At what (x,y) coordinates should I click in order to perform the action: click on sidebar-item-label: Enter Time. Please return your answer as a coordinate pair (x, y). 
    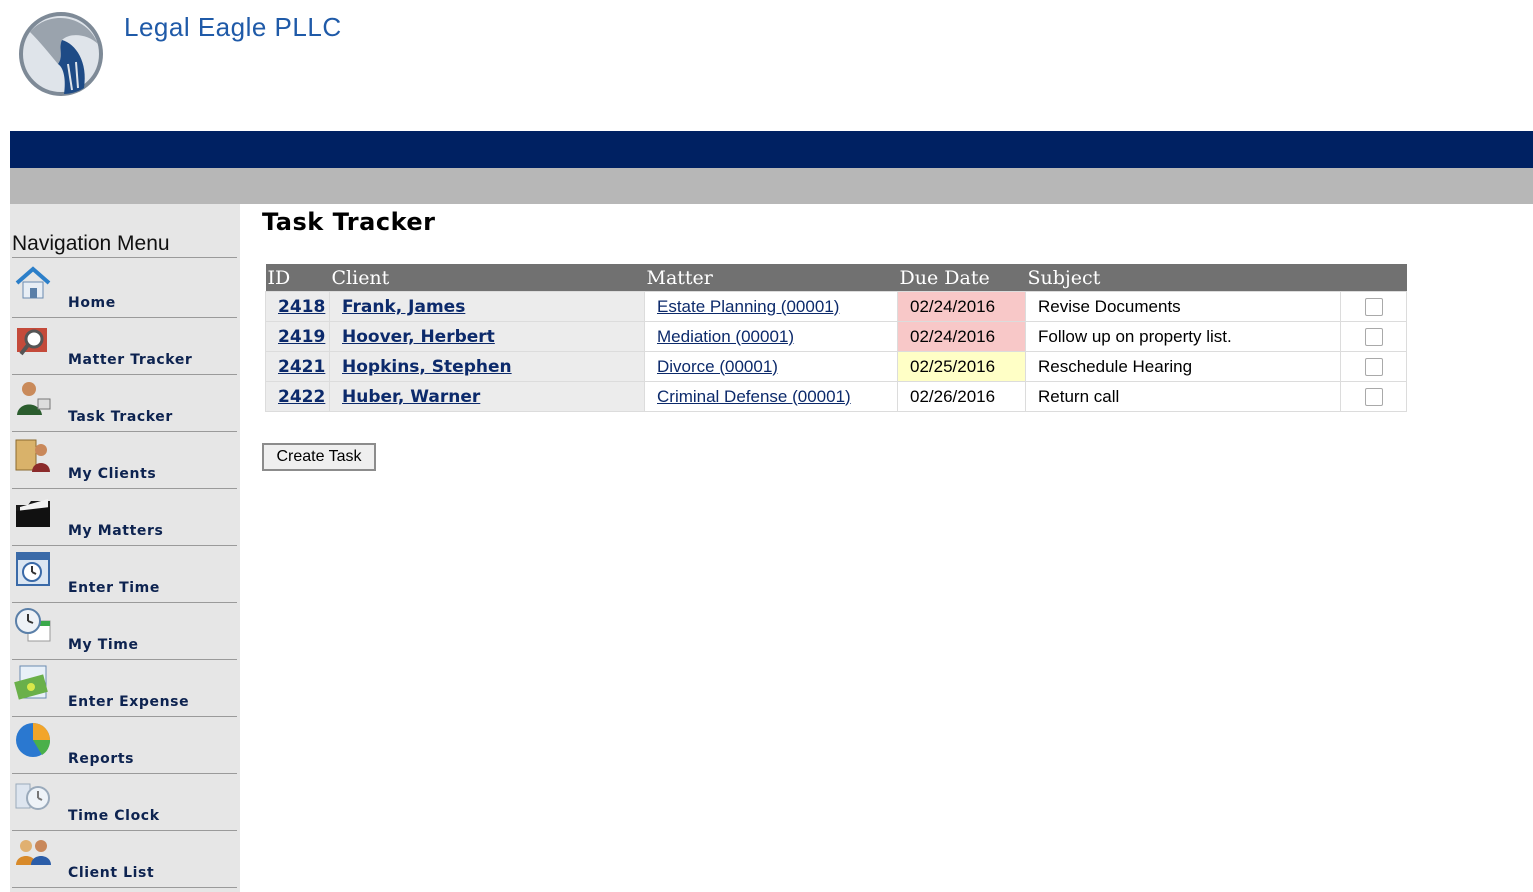
    Looking at the image, I should click on (114, 588).